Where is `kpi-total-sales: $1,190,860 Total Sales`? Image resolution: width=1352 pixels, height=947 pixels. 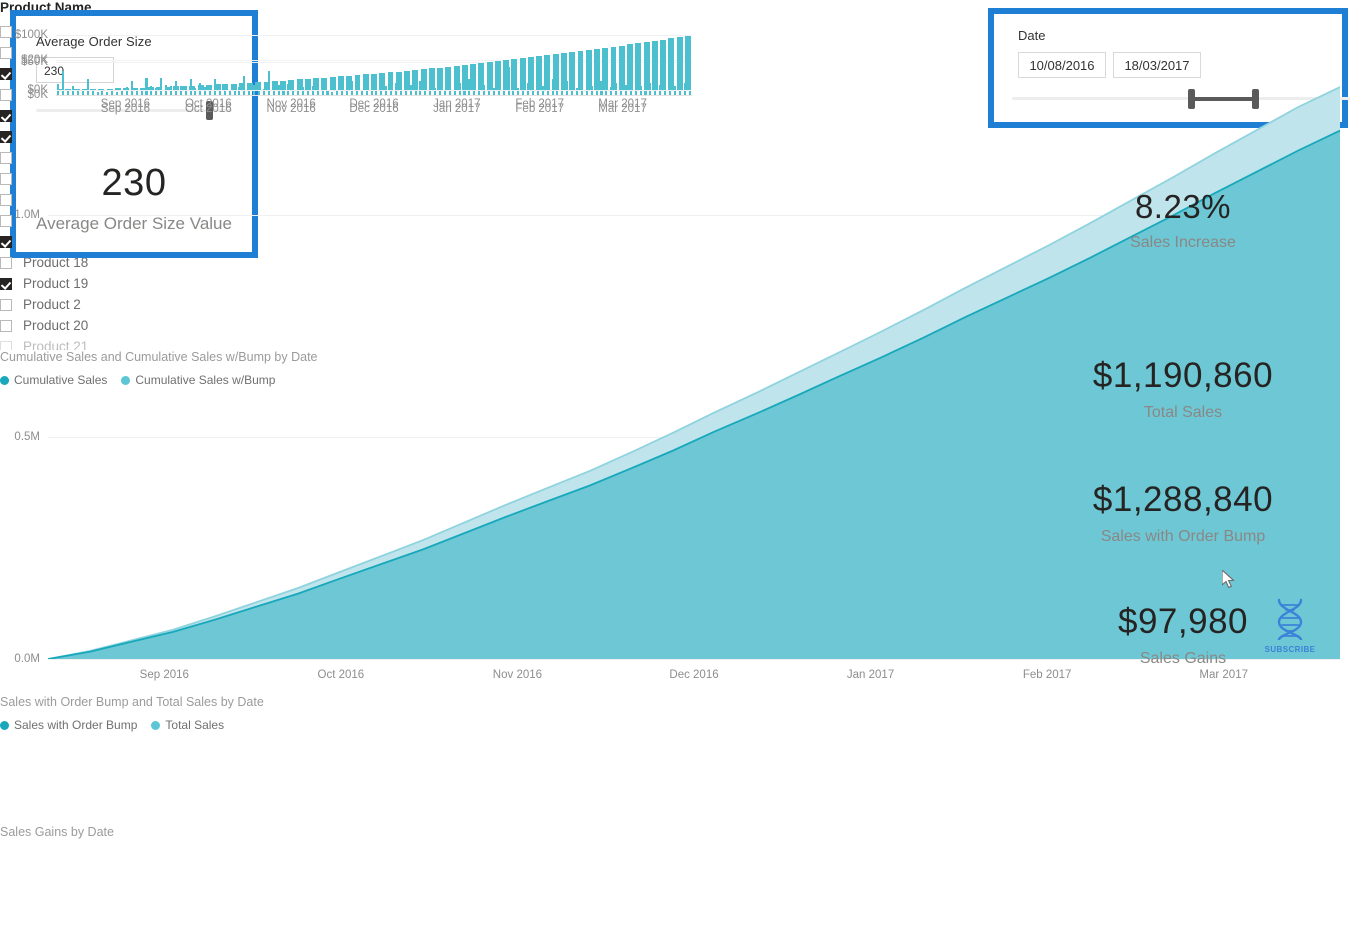 kpi-total-sales: $1,190,860 Total Sales is located at coordinates (1183, 389).